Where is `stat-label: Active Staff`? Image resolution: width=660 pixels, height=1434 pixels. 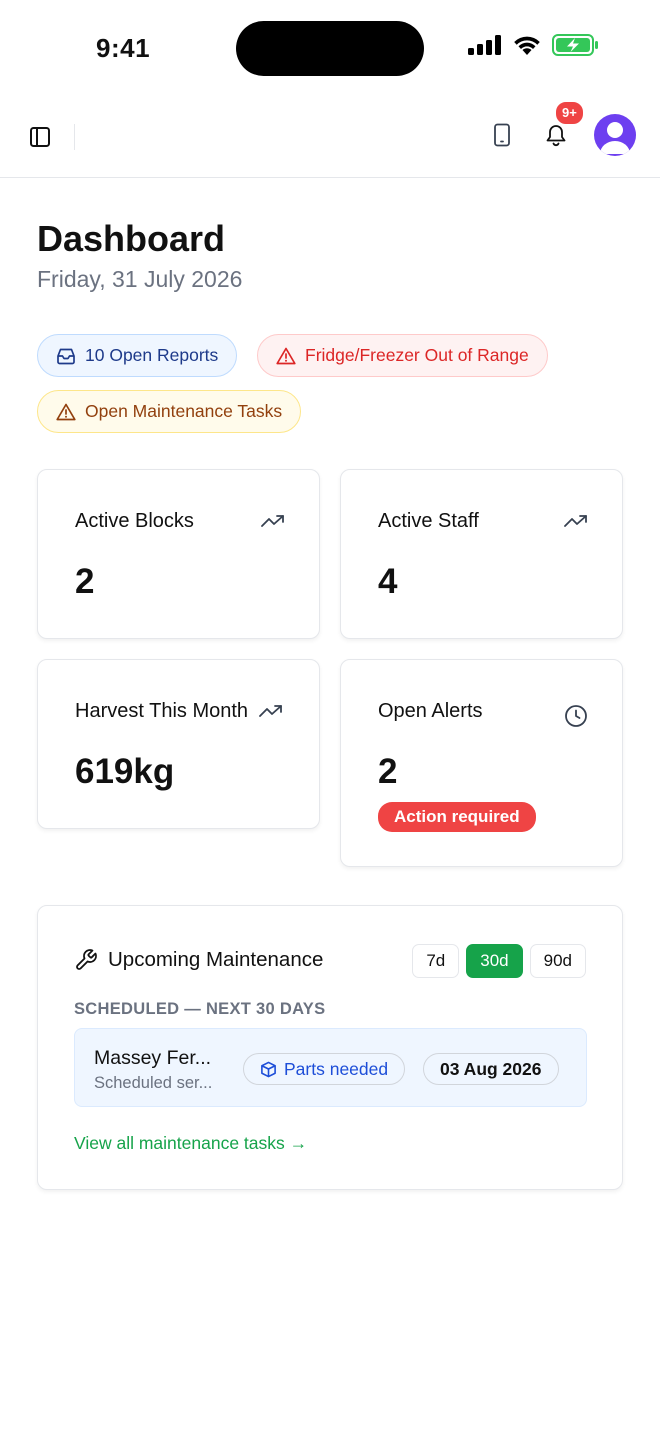 stat-label: Active Staff is located at coordinates (428, 521).